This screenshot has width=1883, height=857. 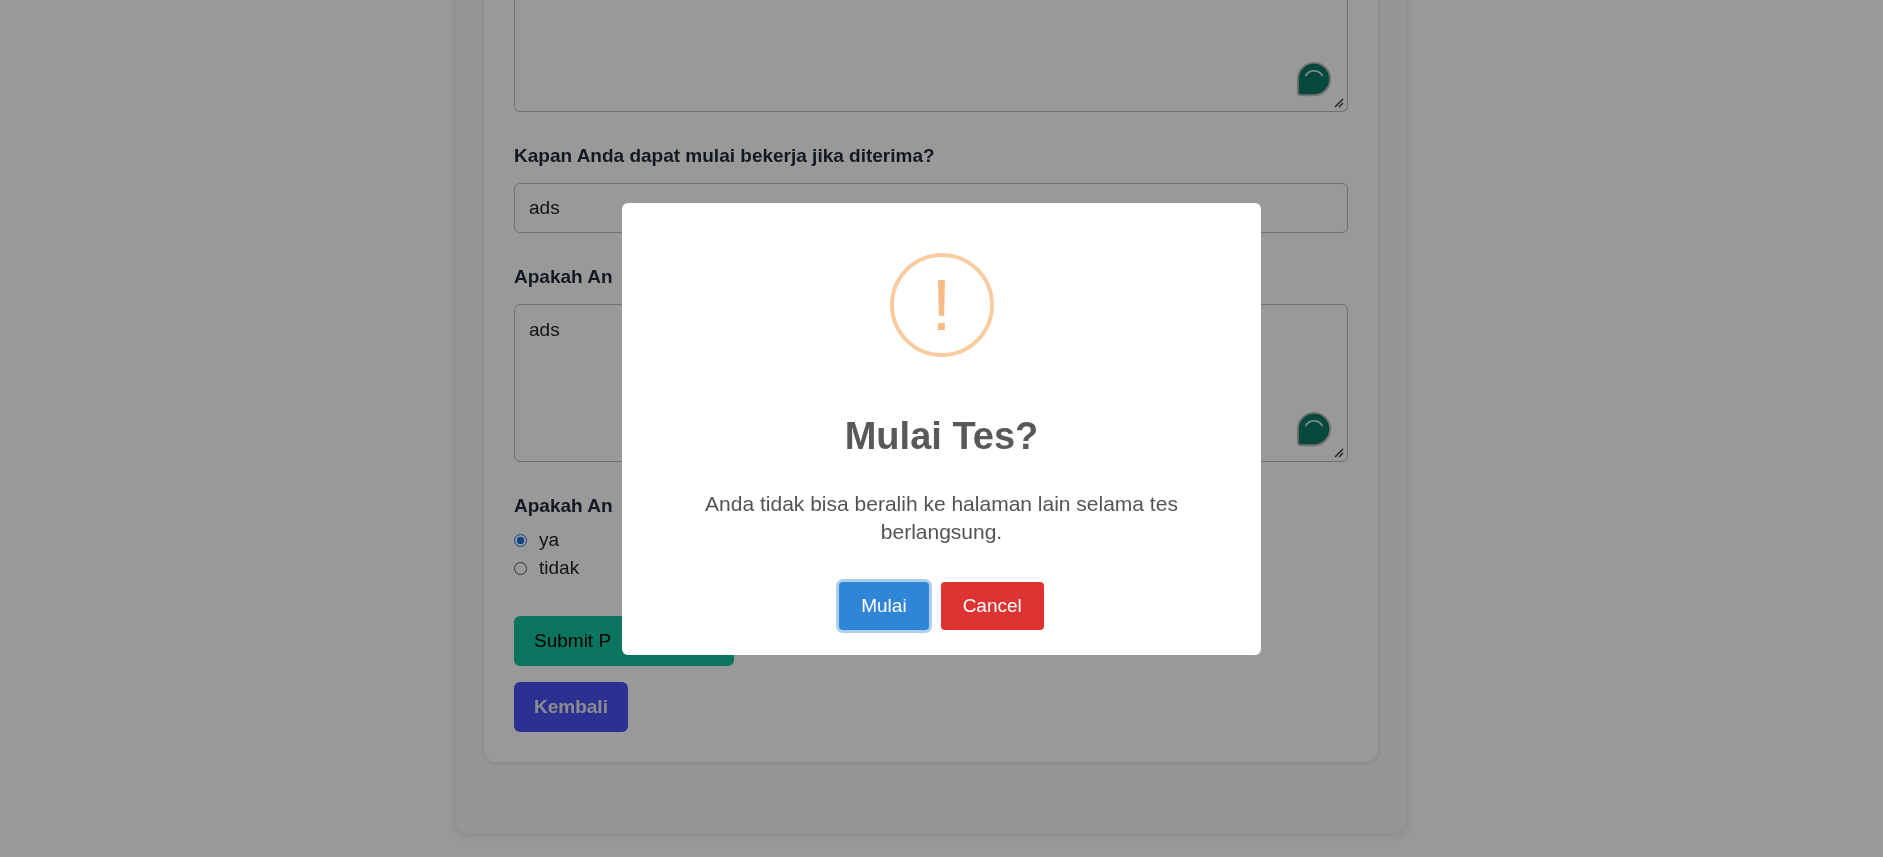 What do you see at coordinates (549, 540) in the screenshot?
I see `radio-label: ya` at bounding box center [549, 540].